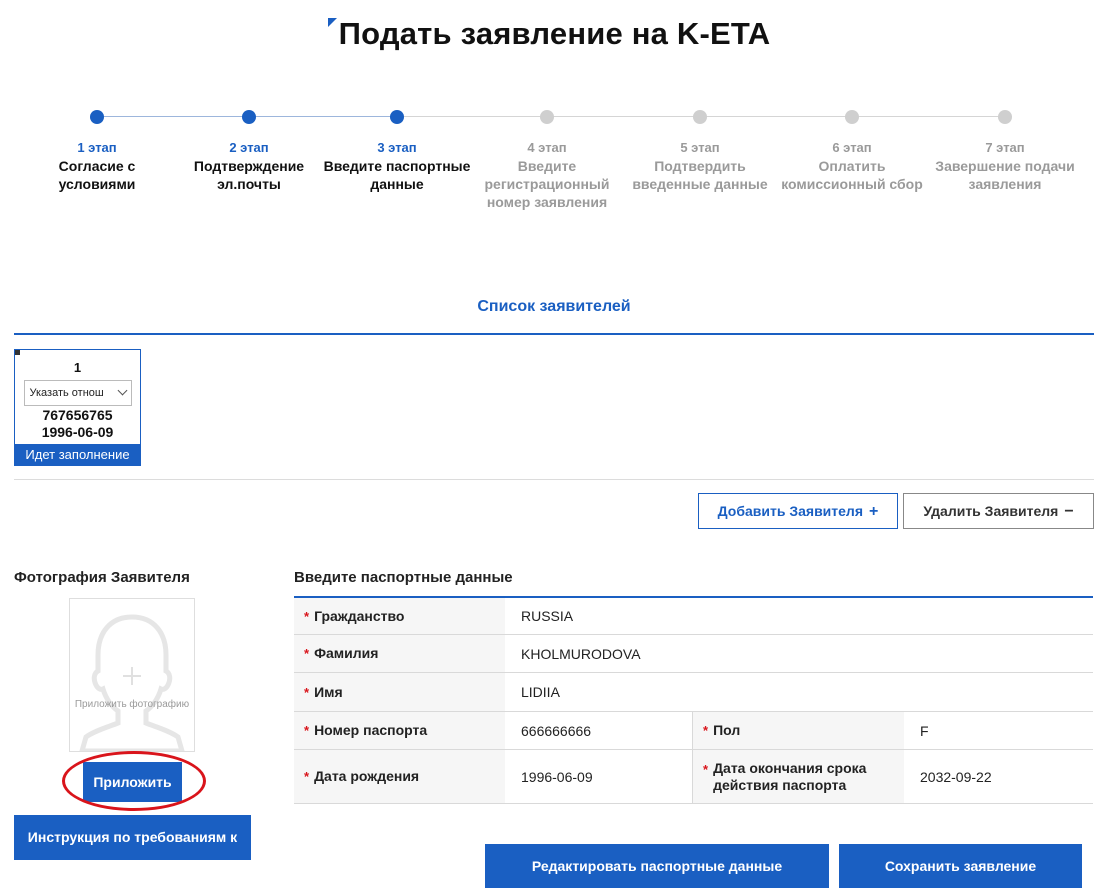  Describe the element at coordinates (554, 479) in the screenshot. I see `section-divider` at that location.